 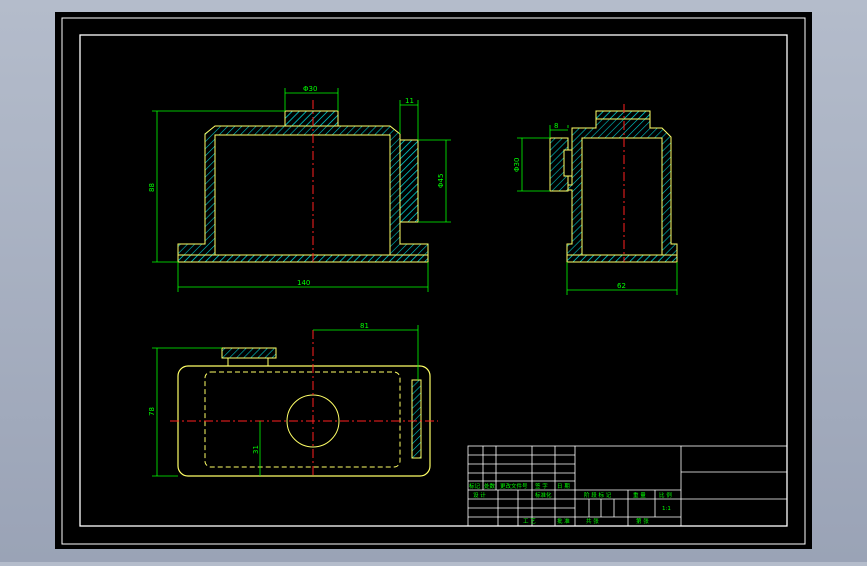 What do you see at coordinates (622, 196) in the screenshot?
I see `side-view-cavity` at bounding box center [622, 196].